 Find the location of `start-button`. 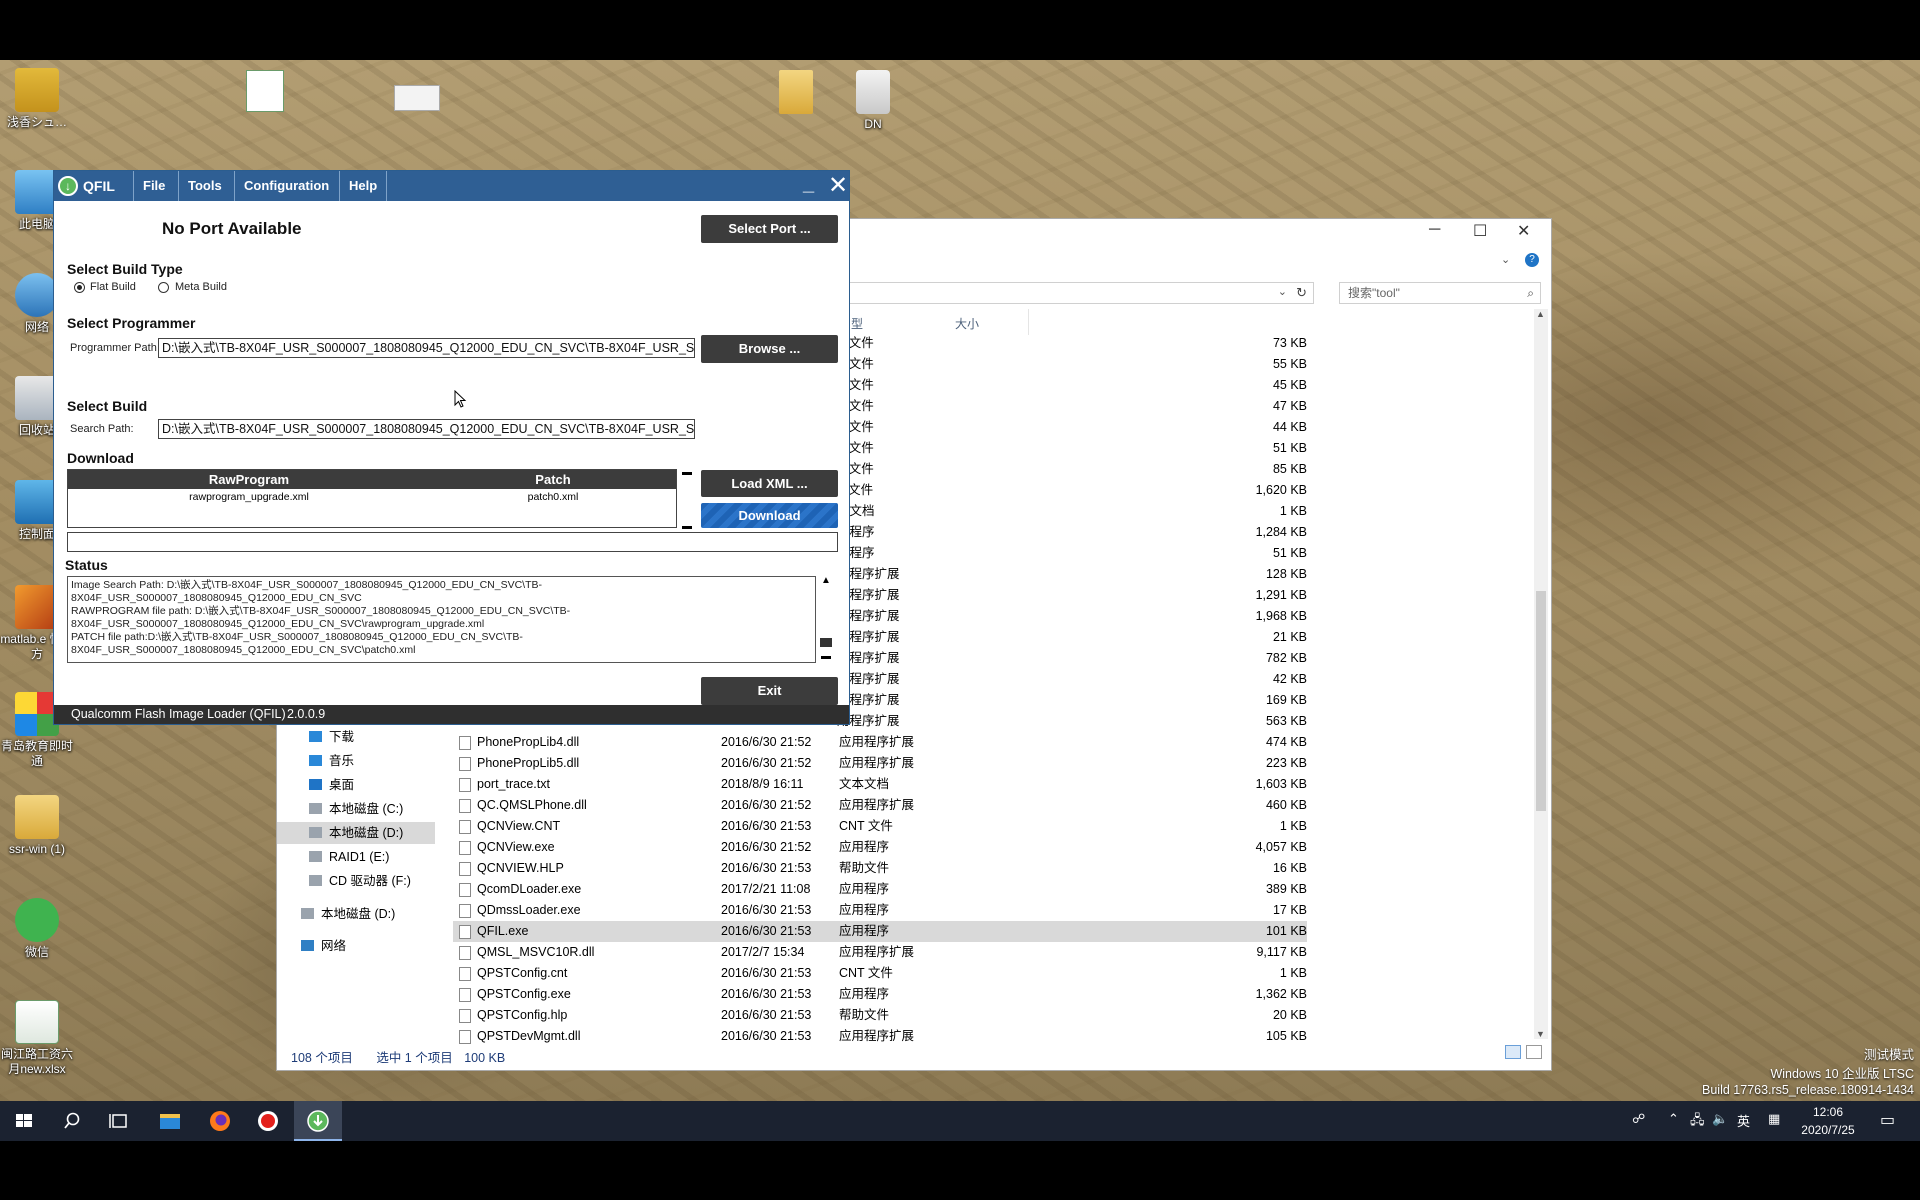

start-button is located at coordinates (24, 1121).